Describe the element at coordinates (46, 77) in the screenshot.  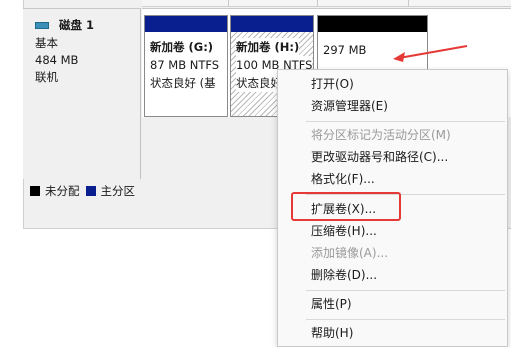
I see `disk-status: 联机` at that location.